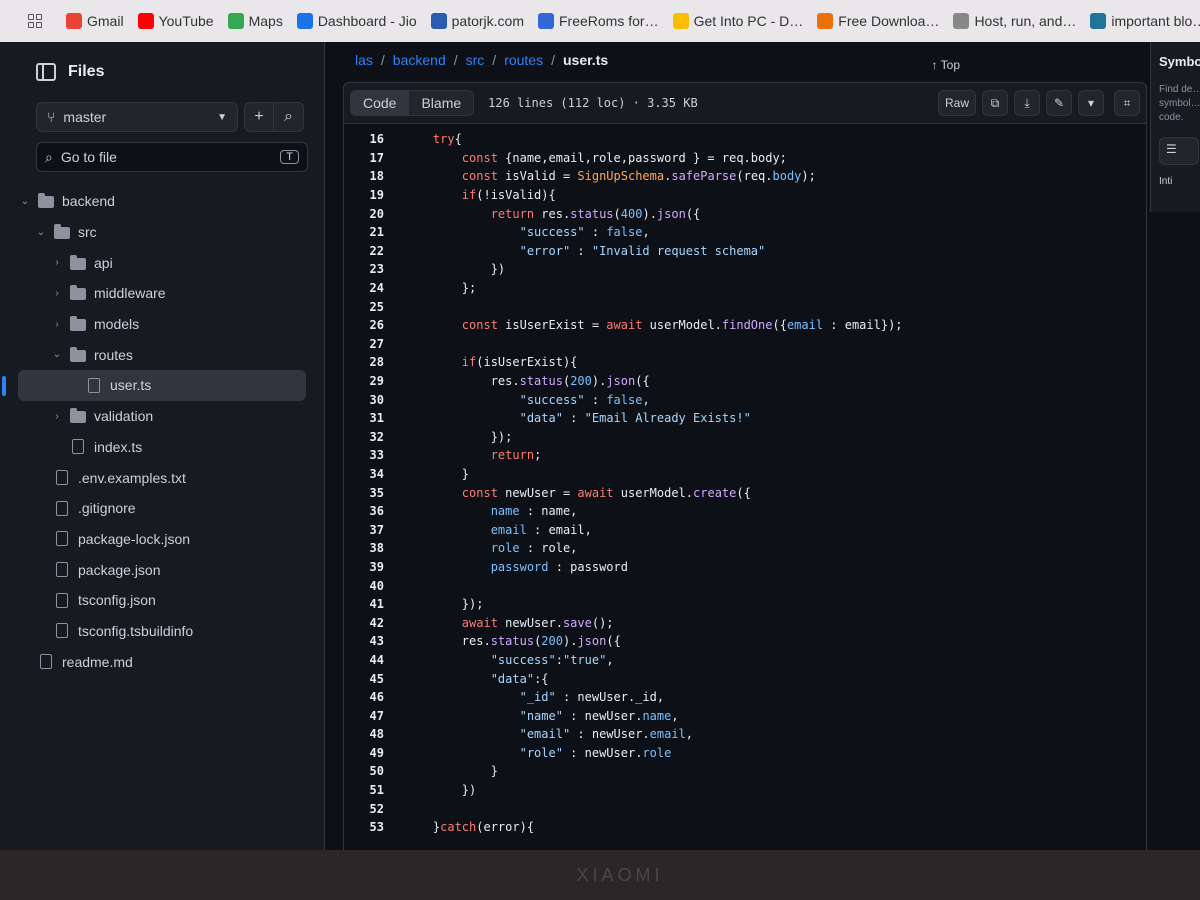  Describe the element at coordinates (255, 21) in the screenshot. I see `bookmark-item: Maps` at that location.